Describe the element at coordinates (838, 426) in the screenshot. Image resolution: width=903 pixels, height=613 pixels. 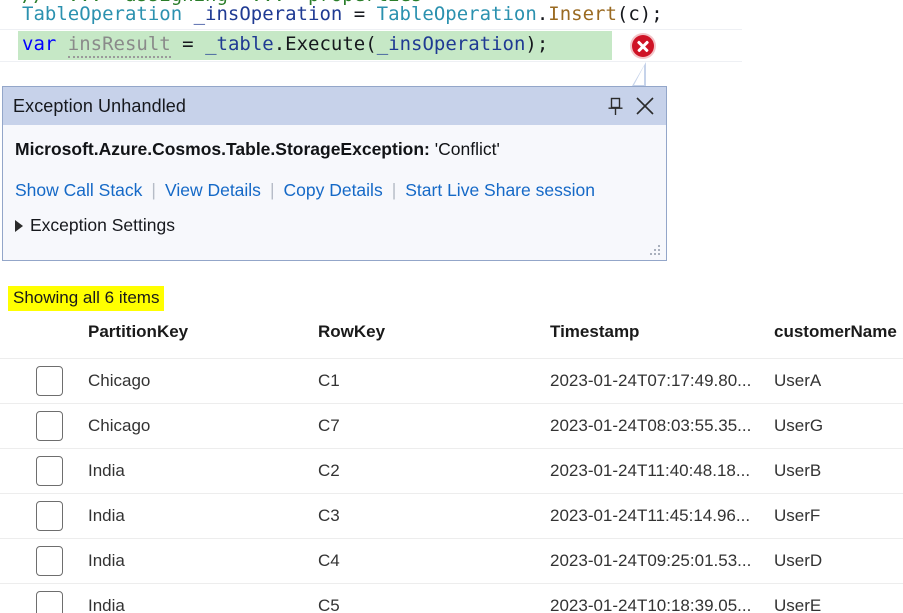
I see `cell-customername: UserG` at that location.